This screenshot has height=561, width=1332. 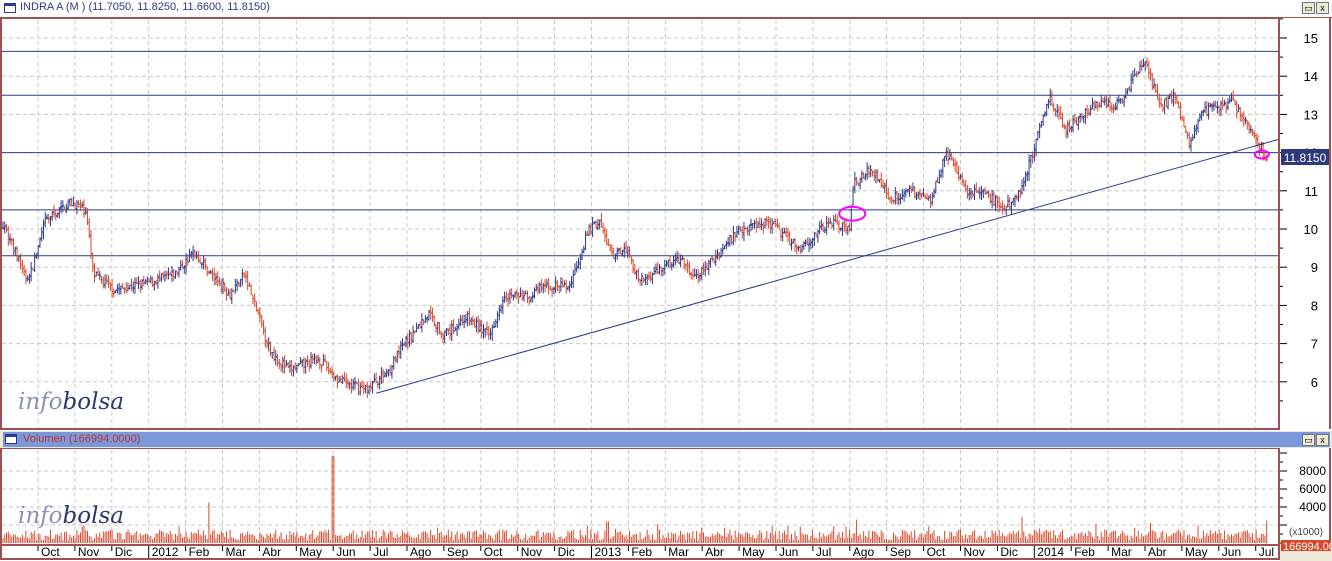 I want to click on y-tick-label: 15, so click(x=1311, y=38).